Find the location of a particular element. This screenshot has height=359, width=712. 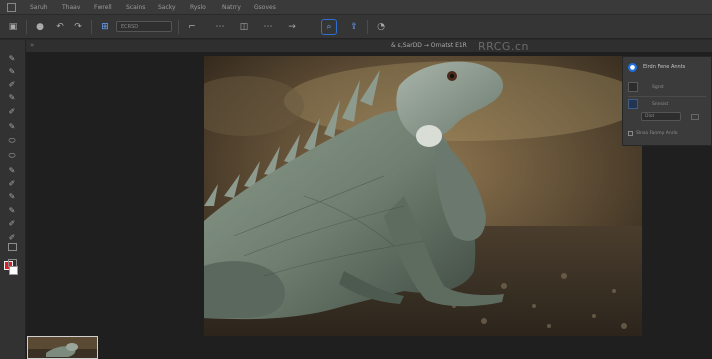

menu-item-8: Gsoves is located at coordinates (262, 7).